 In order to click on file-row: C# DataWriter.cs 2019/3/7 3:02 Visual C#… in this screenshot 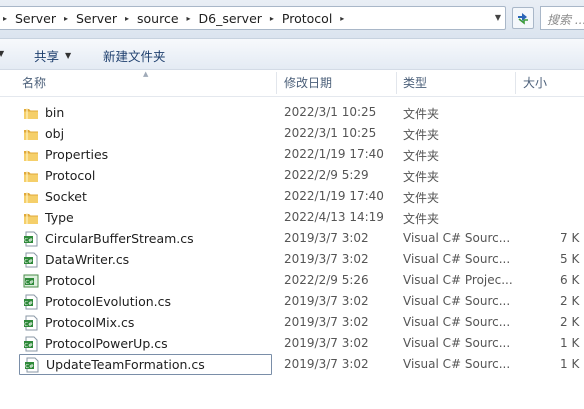, I will do `click(292, 259)`.